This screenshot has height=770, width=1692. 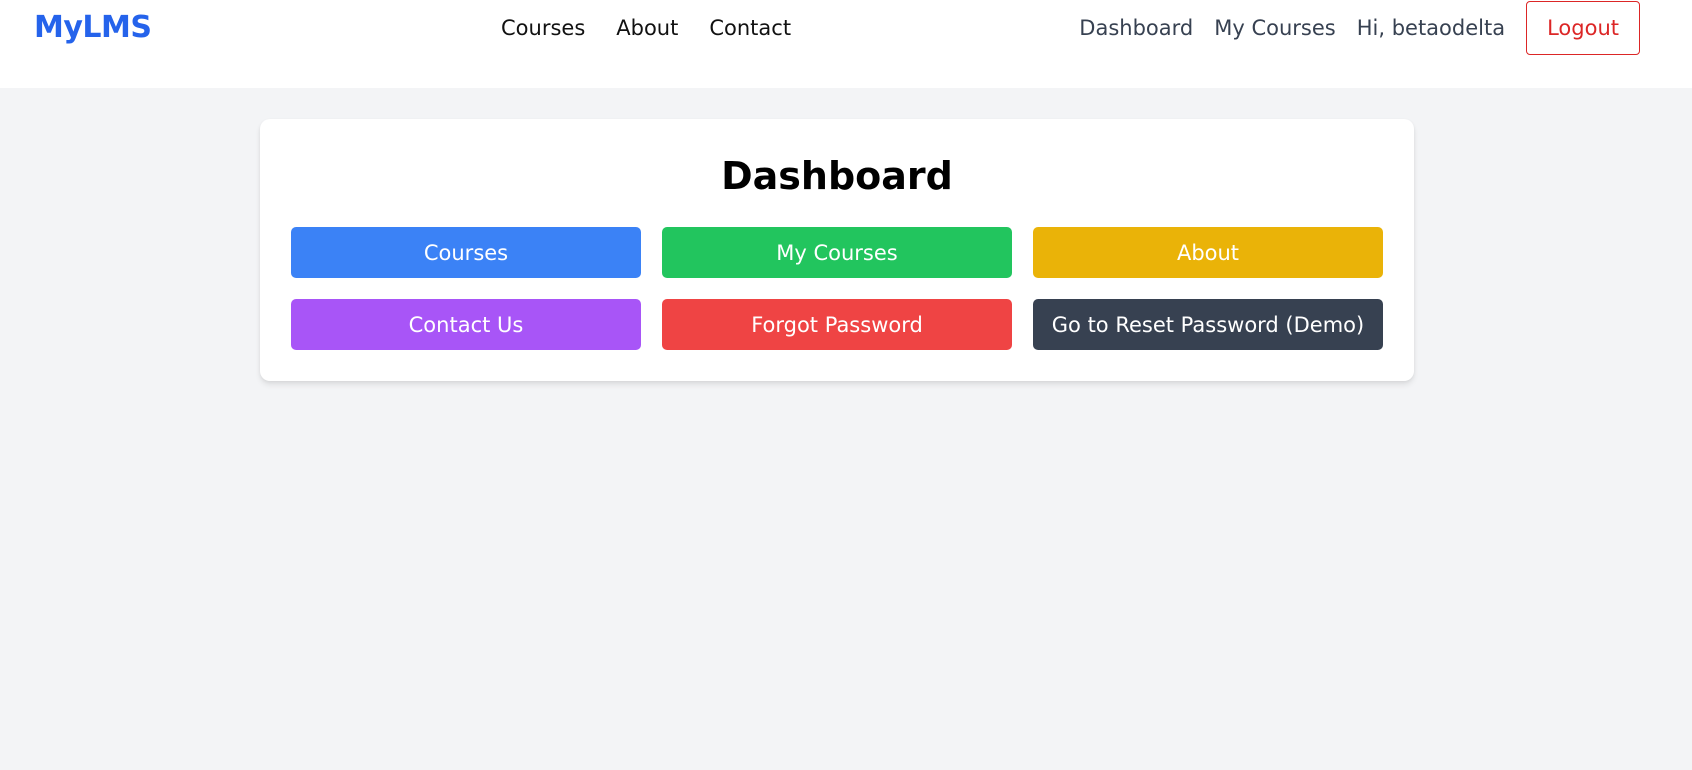 What do you see at coordinates (1208, 324) in the screenshot?
I see `reset-password-demo-button: Go to Reset Password (Demo)` at bounding box center [1208, 324].